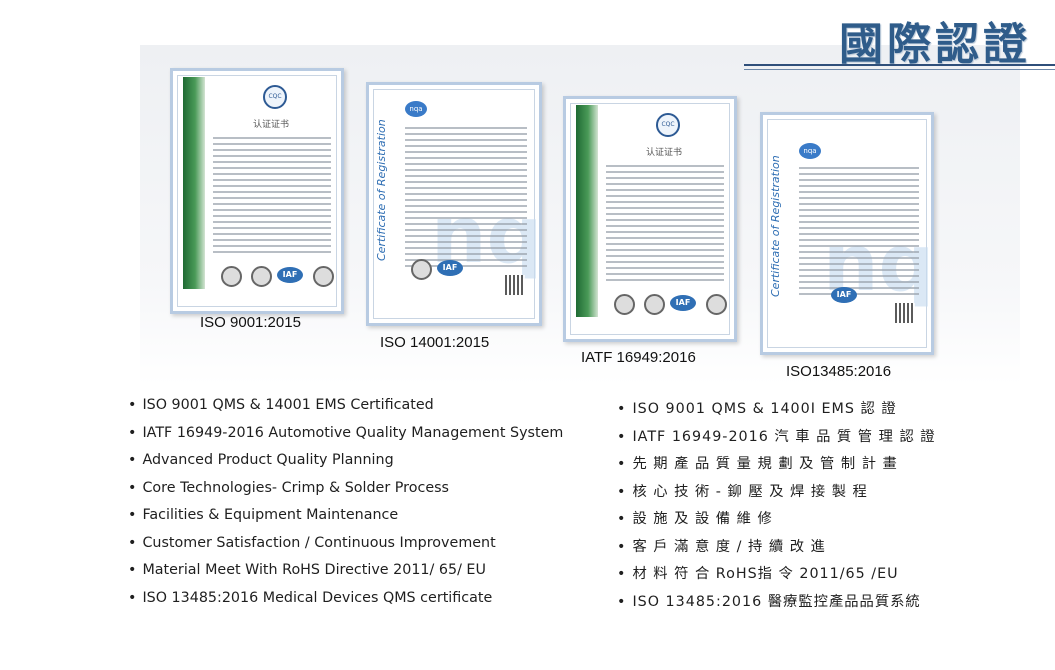 Image resolution: width=1055 pixels, height=670 pixels. Describe the element at coordinates (776, 494) in the screenshot. I see `list-item: 核 心 技 術 - 鉚 壓 及 焊 接 製 程` at that location.